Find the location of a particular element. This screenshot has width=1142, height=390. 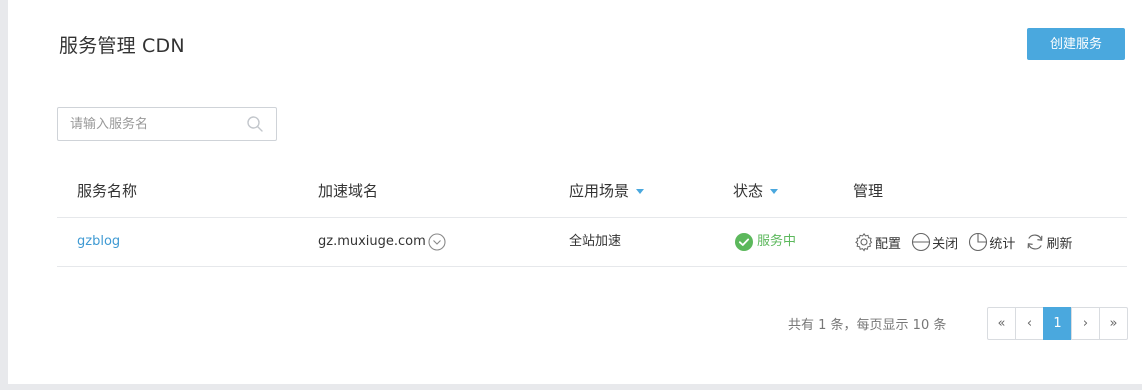

search-box is located at coordinates (167, 124).